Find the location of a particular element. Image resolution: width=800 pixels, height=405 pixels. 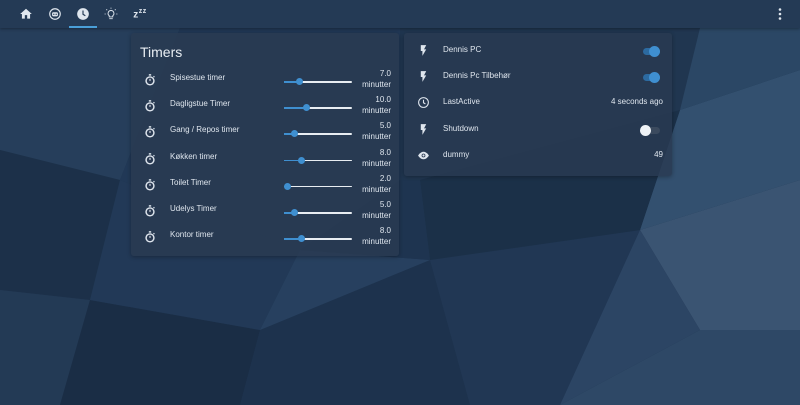

timer-row: Udelys Timer 5.0 minutter is located at coordinates (265, 212).